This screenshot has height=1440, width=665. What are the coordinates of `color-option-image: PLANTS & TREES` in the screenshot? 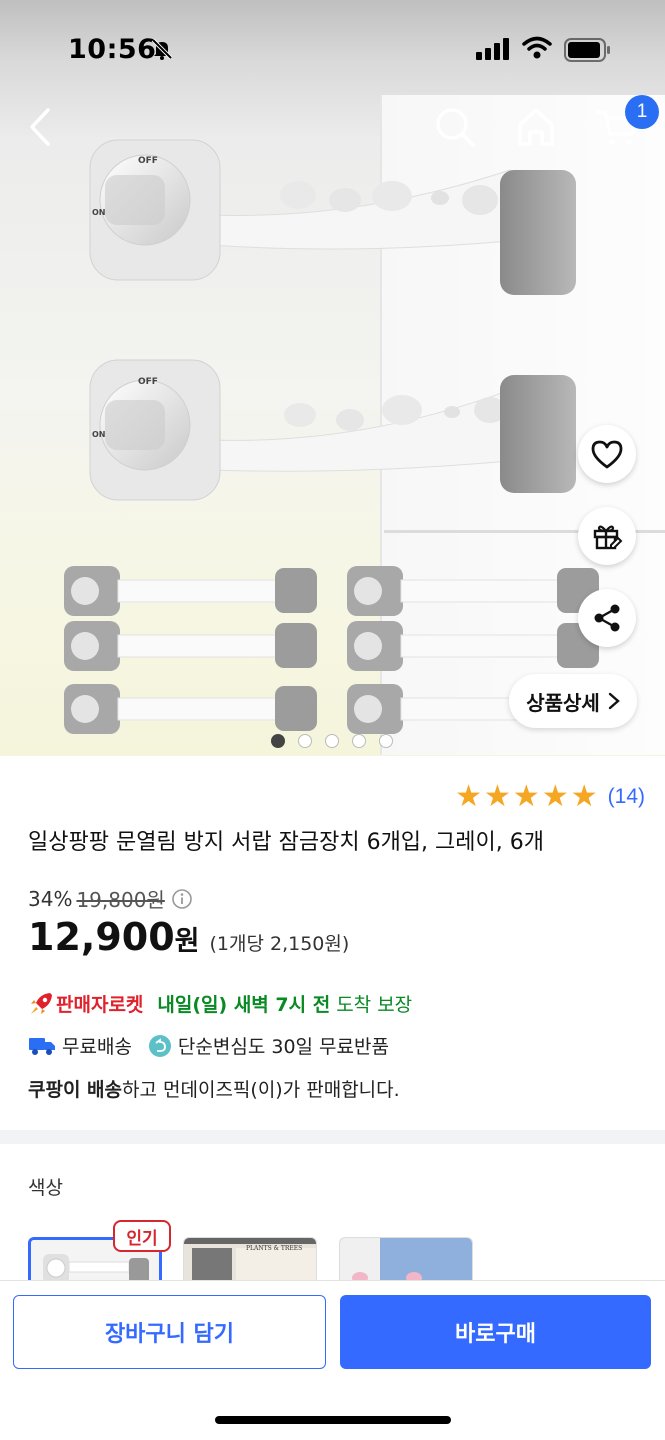 It's located at (250, 1259).